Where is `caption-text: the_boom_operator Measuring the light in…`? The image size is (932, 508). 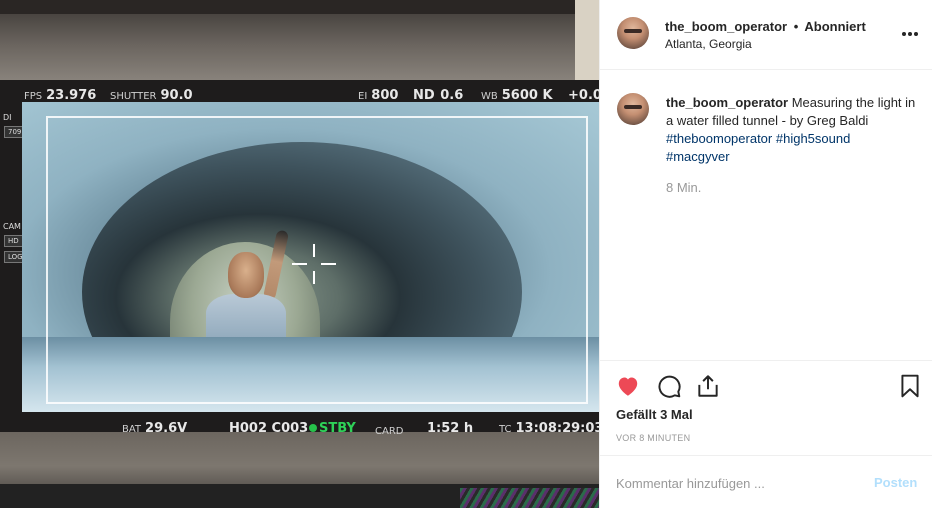 caption-text: the_boom_operator Measuring the light in… is located at coordinates (791, 130).